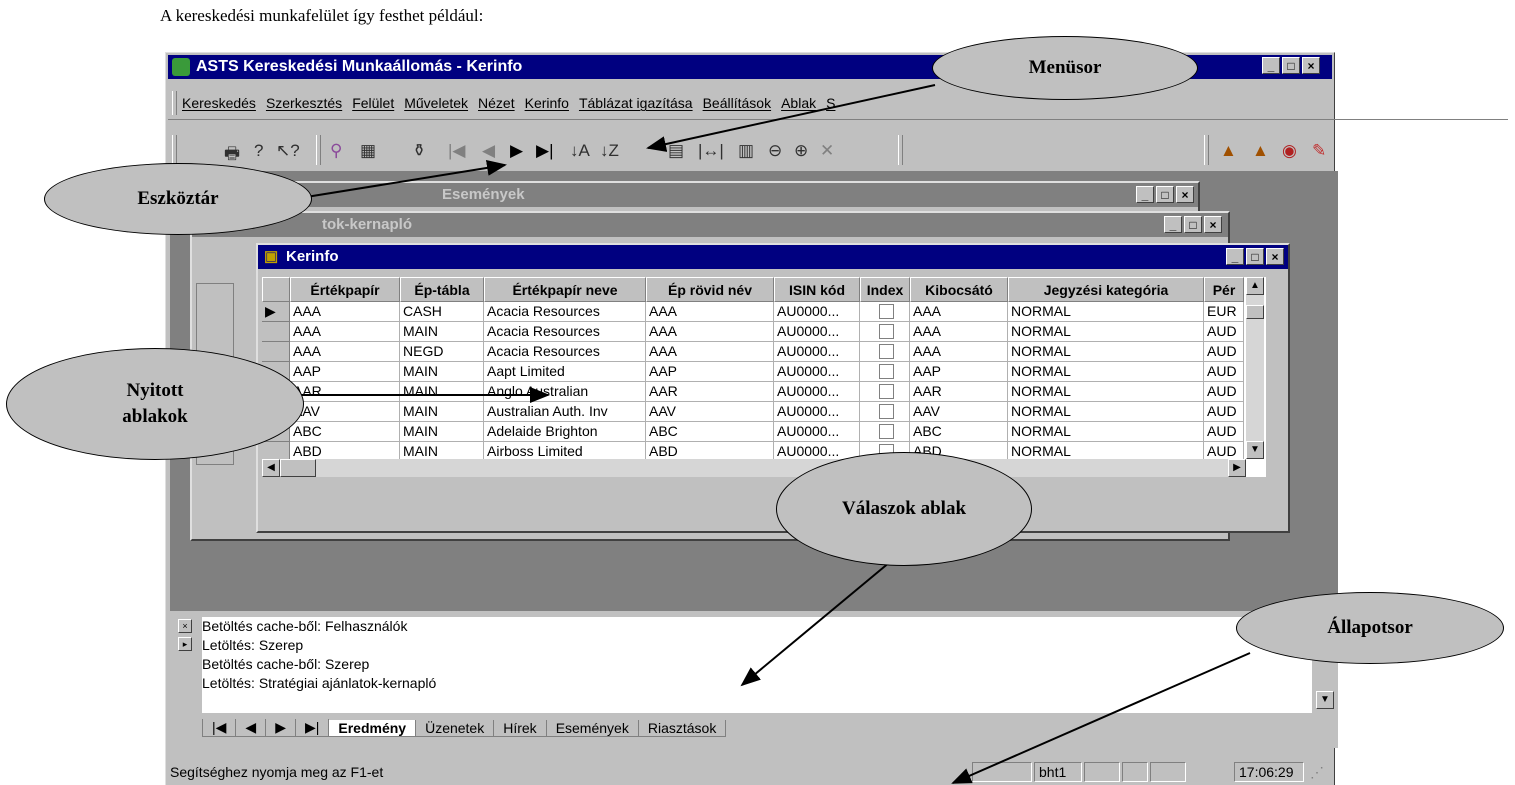  I want to click on col-isin: ISIN kód, so click(817, 289).